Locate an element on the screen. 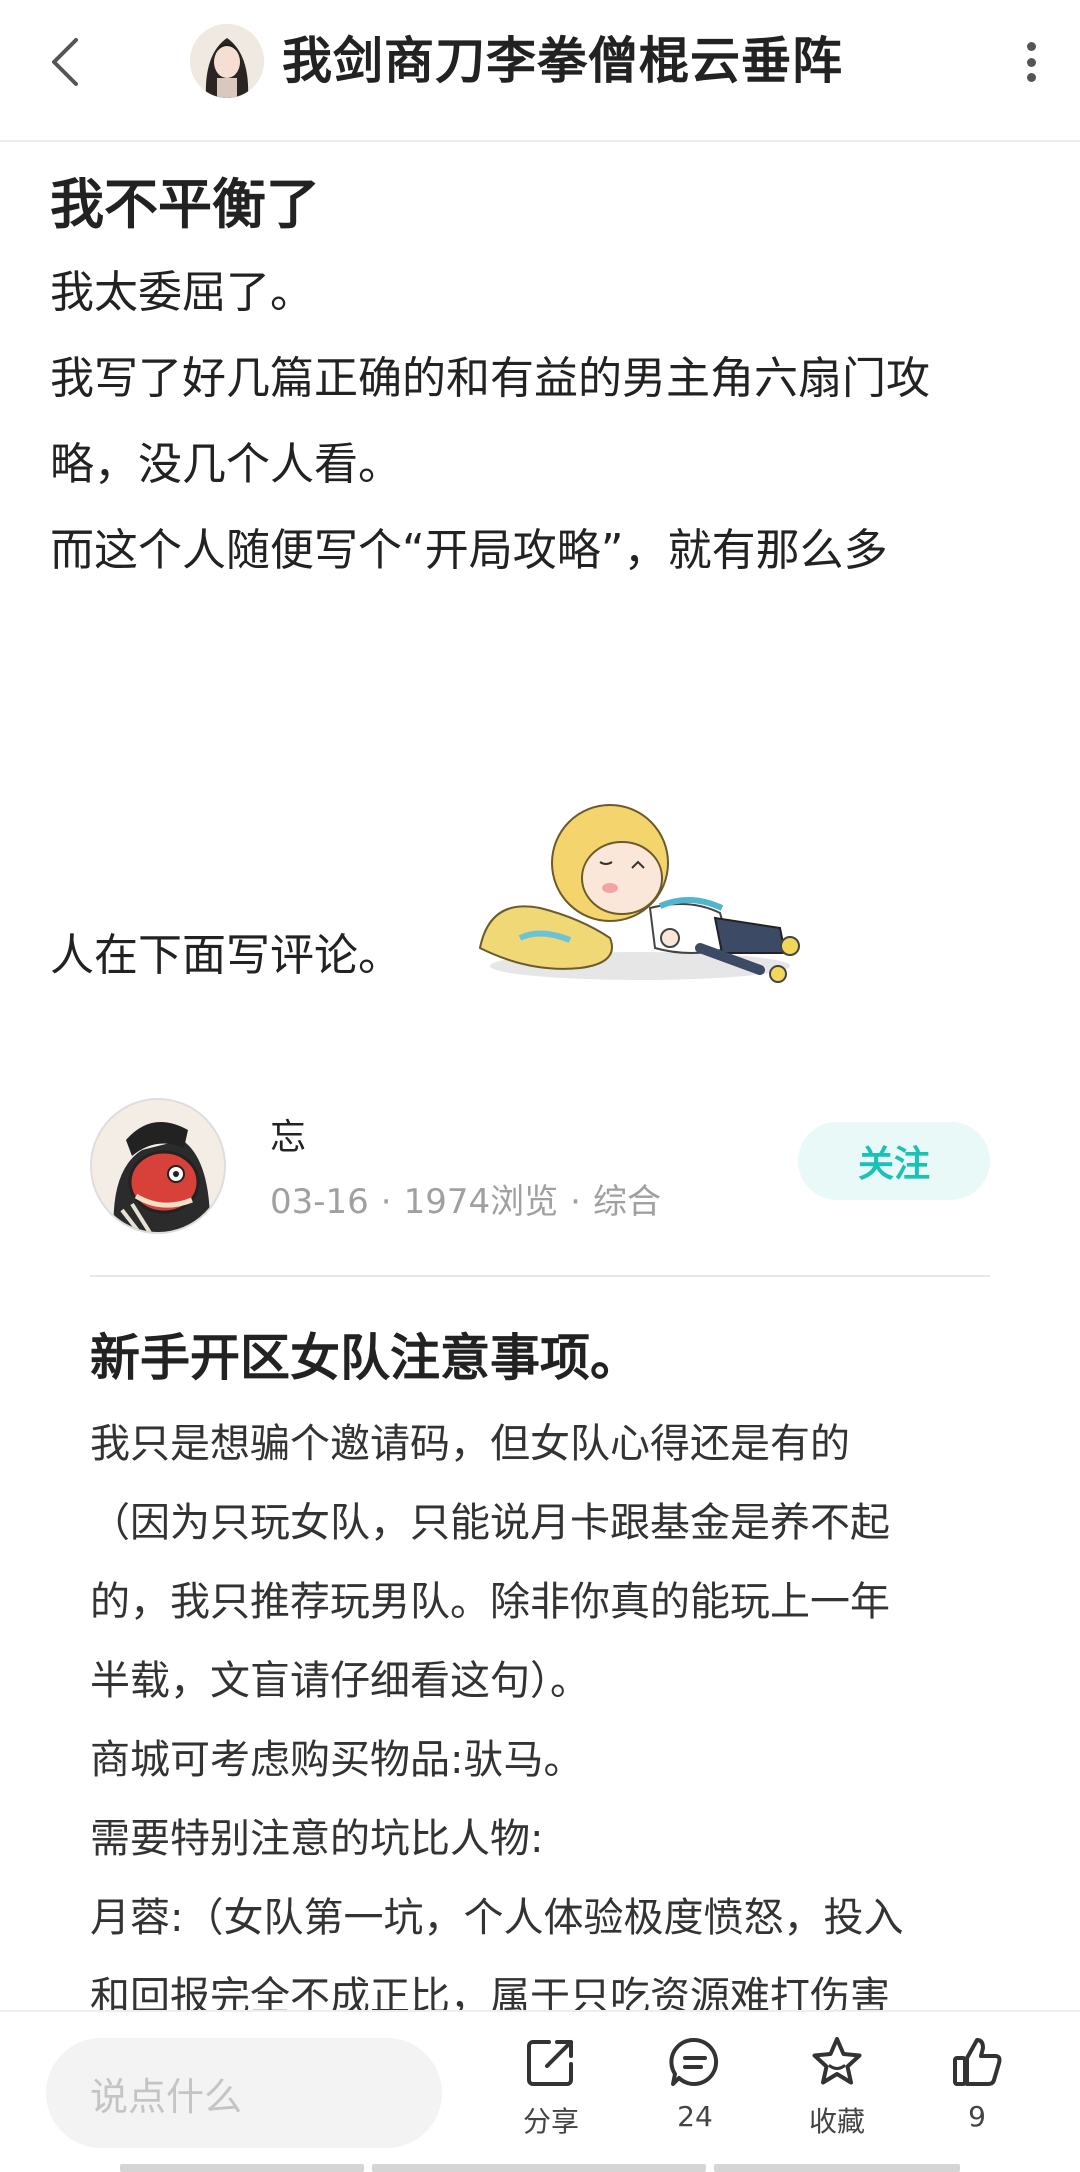 Image resolution: width=1080 pixels, height=2172 pixels. back-button is located at coordinates (65, 62).